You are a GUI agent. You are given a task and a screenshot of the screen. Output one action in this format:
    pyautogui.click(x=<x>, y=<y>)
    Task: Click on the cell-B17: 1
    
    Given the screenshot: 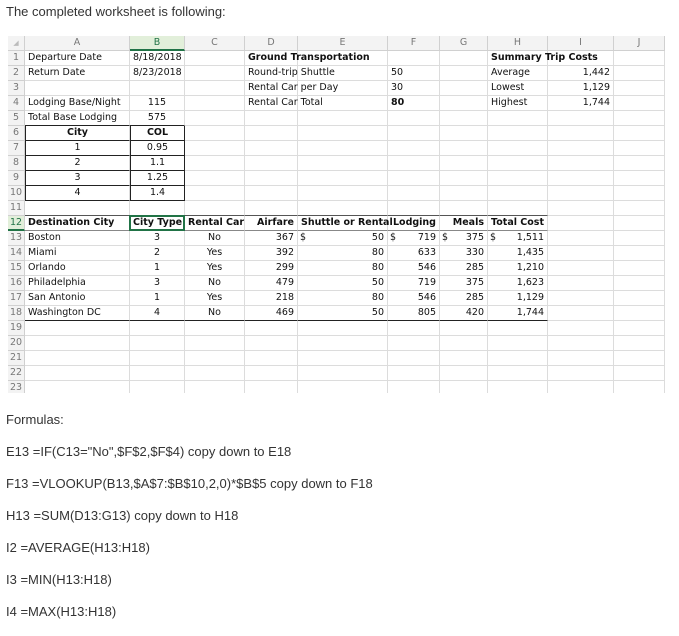 What is the action you would take?
    pyautogui.click(x=157, y=298)
    